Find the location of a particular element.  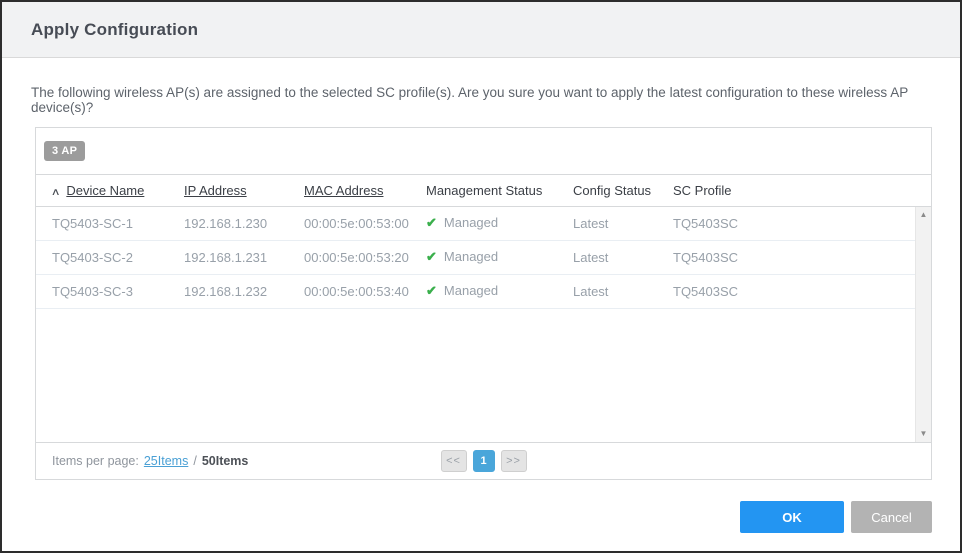

cell-ip-address: 192.168.1.232 is located at coordinates (226, 291).